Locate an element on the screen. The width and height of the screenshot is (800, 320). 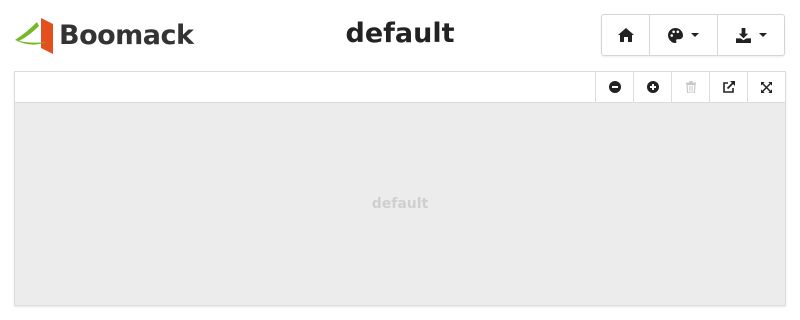
minus-circle-icon is located at coordinates (614, 87).